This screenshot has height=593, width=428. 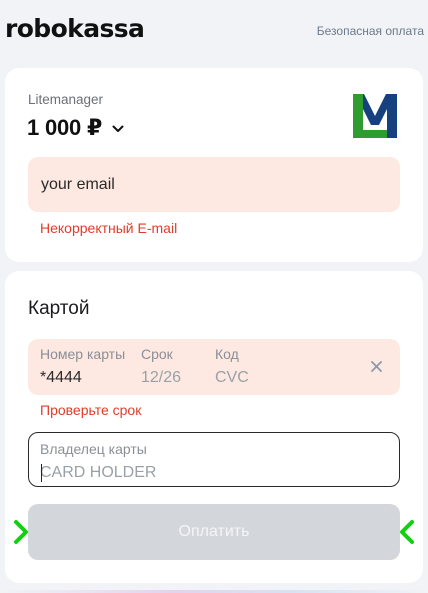 What do you see at coordinates (214, 367) in the screenshot?
I see `card-details-field: Номер карты *4444 Срок 12/26 Код CVC` at bounding box center [214, 367].